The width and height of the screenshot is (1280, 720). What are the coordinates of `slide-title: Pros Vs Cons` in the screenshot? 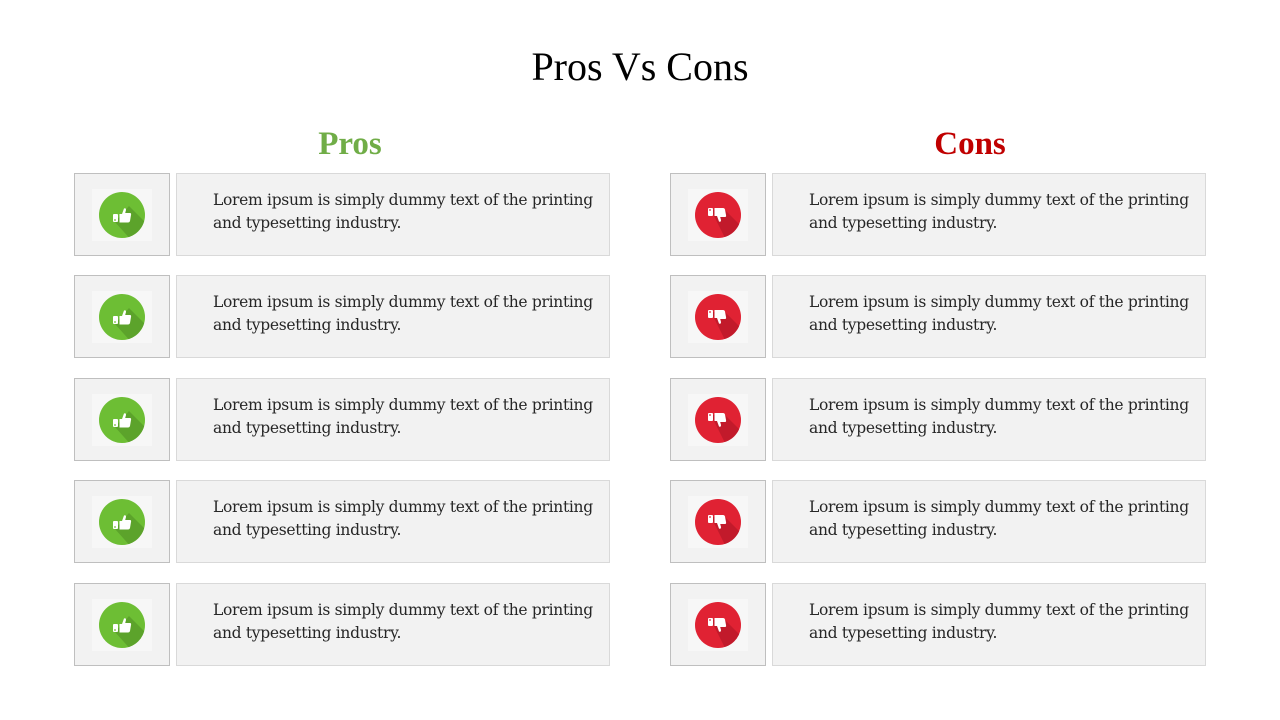 It's located at (640, 66).